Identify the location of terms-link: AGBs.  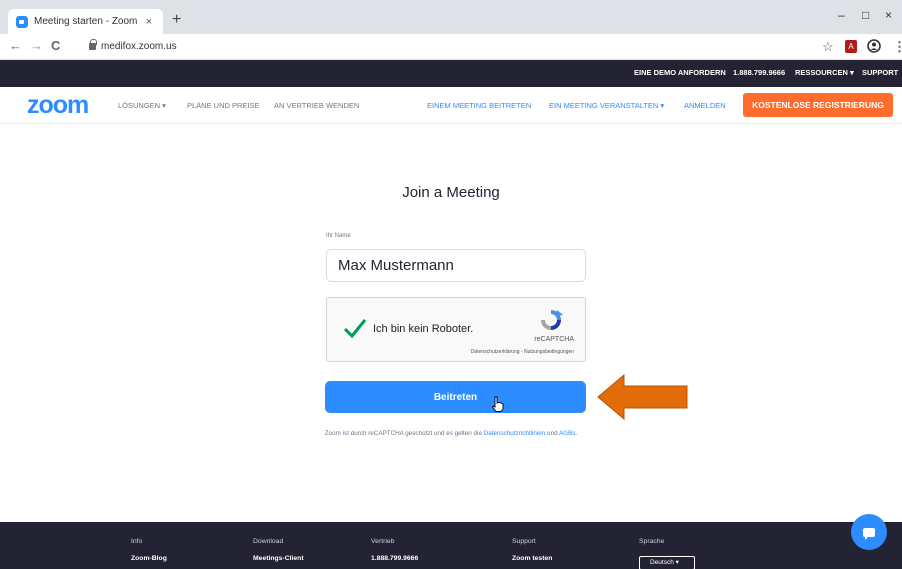
(567, 433).